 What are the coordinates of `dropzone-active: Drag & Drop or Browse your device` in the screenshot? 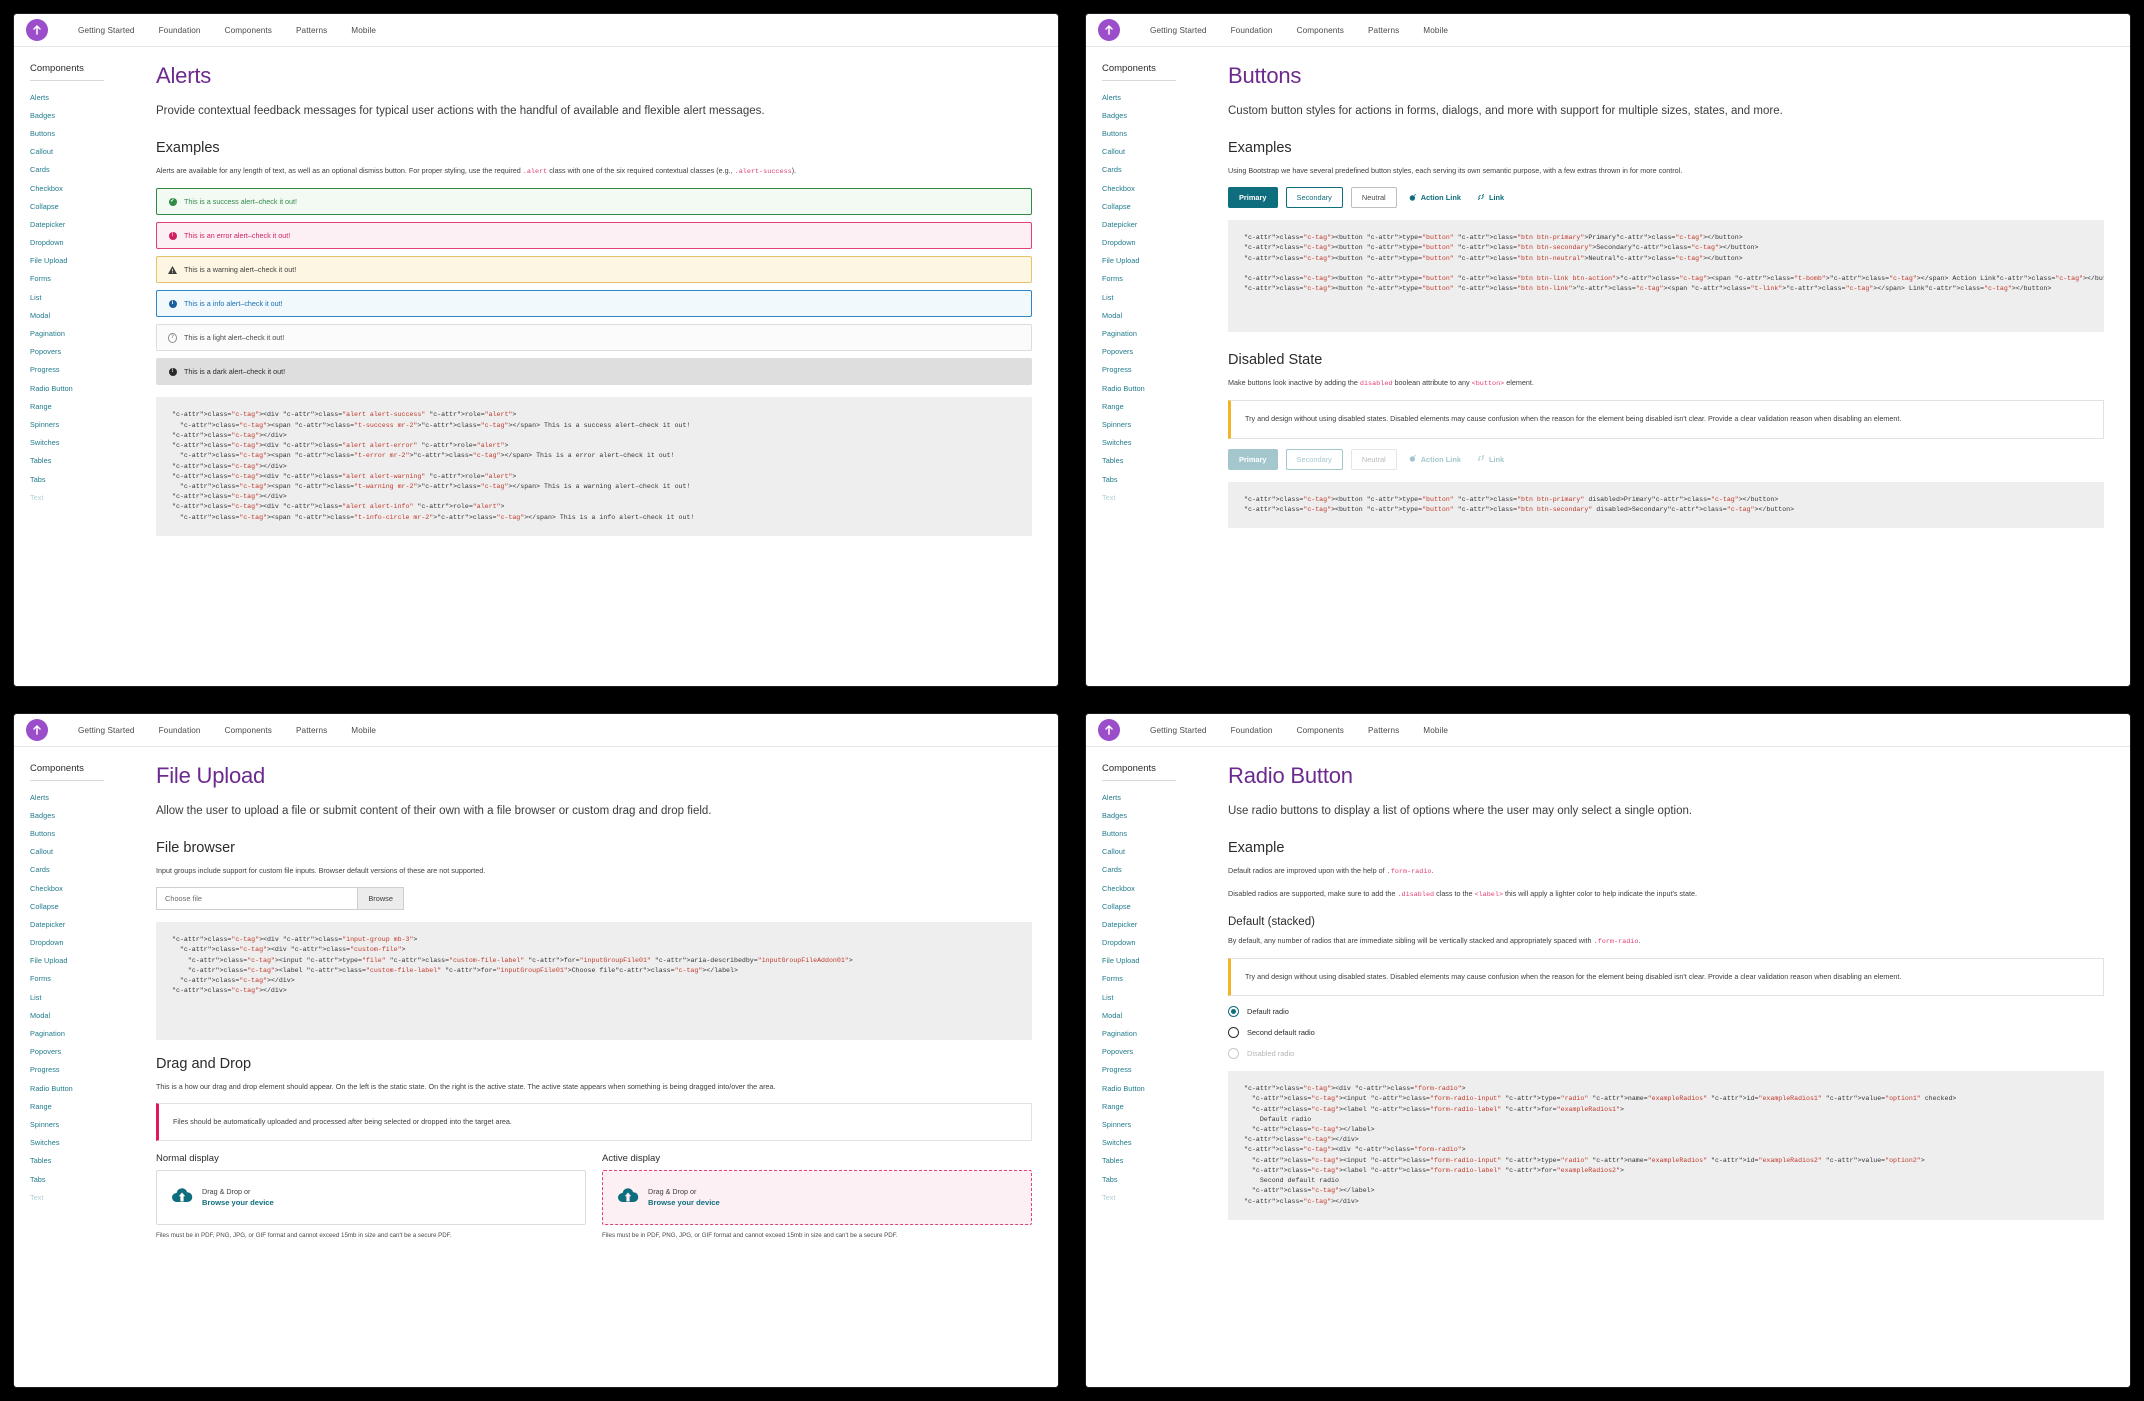 It's located at (817, 1198).